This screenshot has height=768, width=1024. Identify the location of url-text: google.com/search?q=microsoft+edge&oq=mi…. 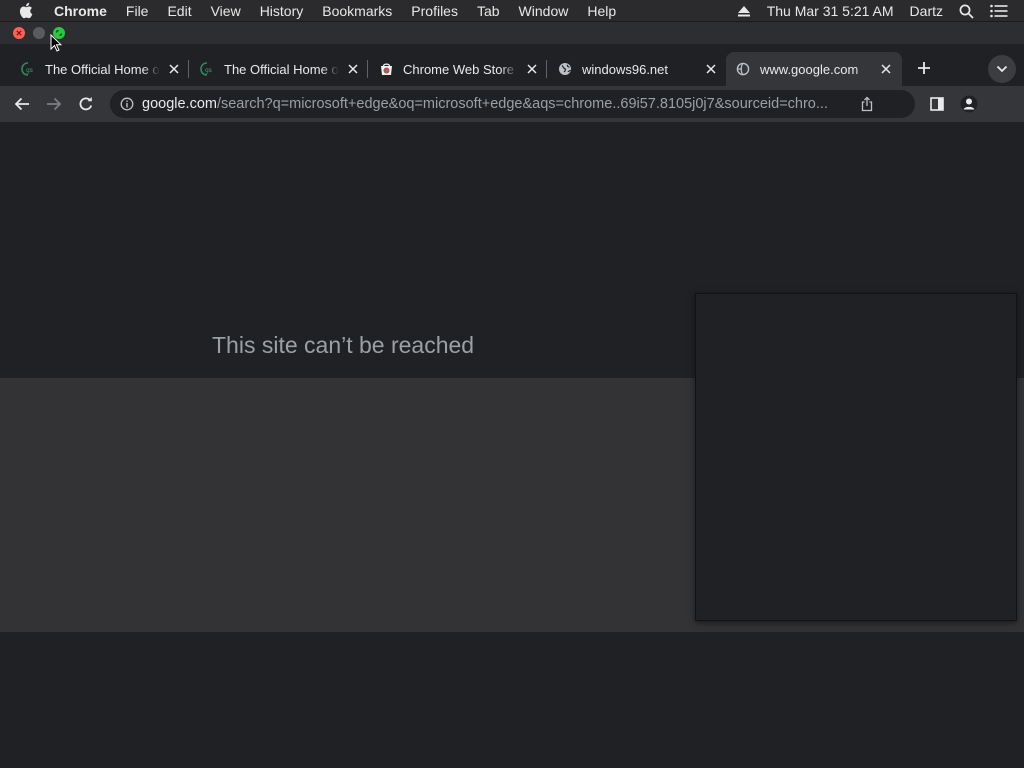
(492, 104).